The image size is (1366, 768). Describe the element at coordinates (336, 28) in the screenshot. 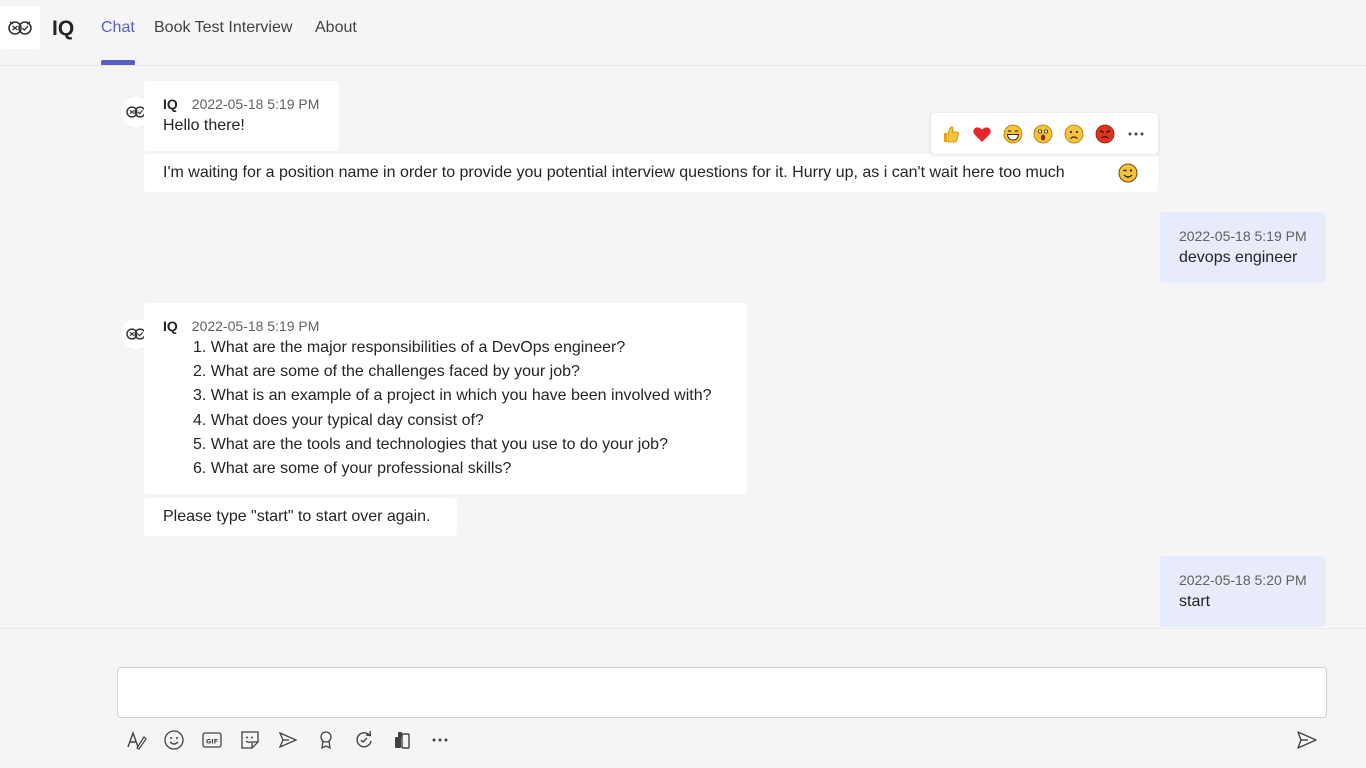

I see `tab-about: About` at that location.